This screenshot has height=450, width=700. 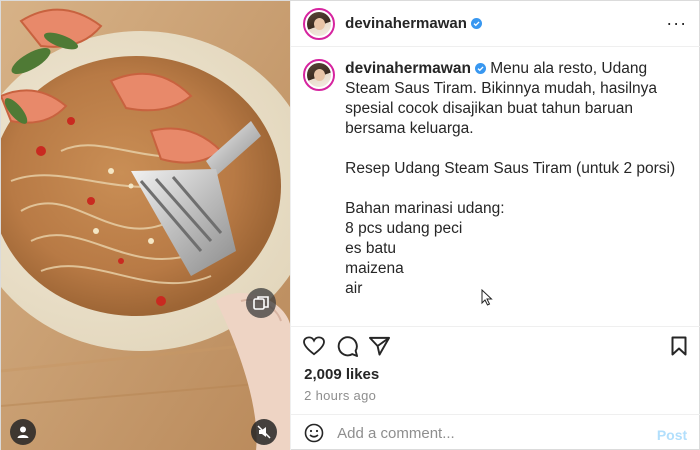 I want to click on user-tag-icon, so click(x=23, y=432).